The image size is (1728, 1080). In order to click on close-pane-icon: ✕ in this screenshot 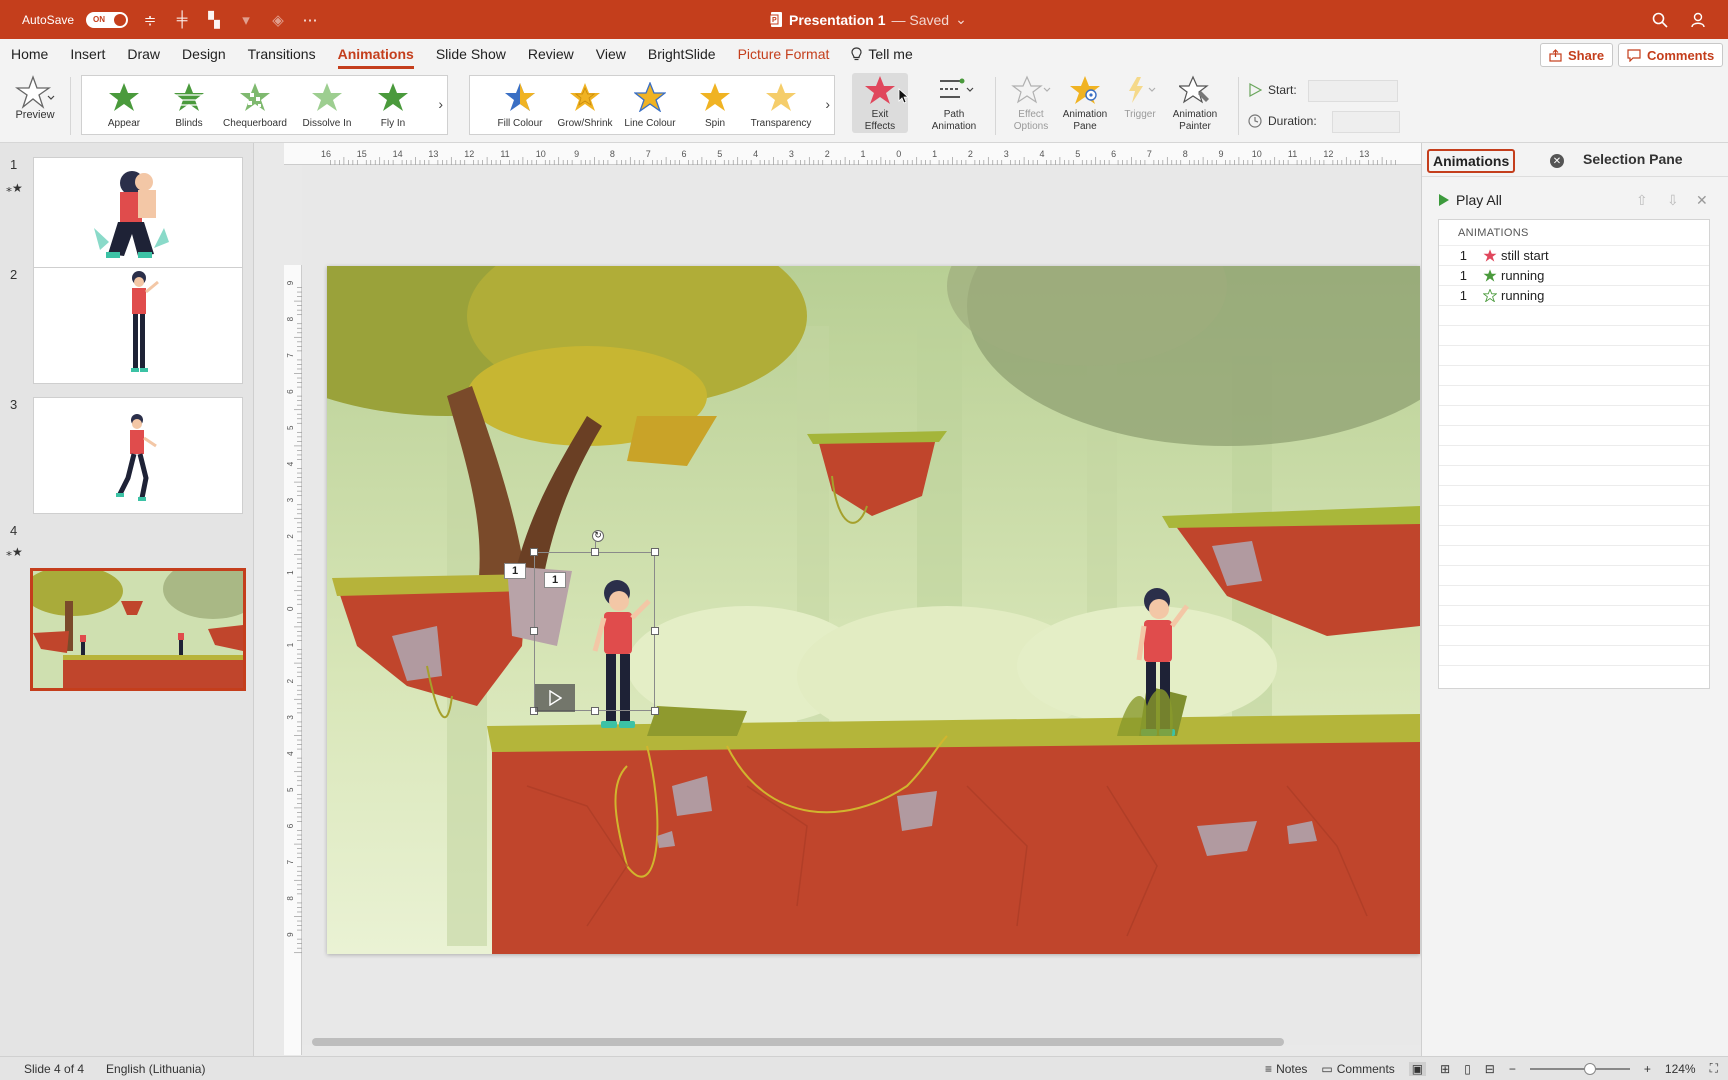, I will do `click(1557, 161)`.